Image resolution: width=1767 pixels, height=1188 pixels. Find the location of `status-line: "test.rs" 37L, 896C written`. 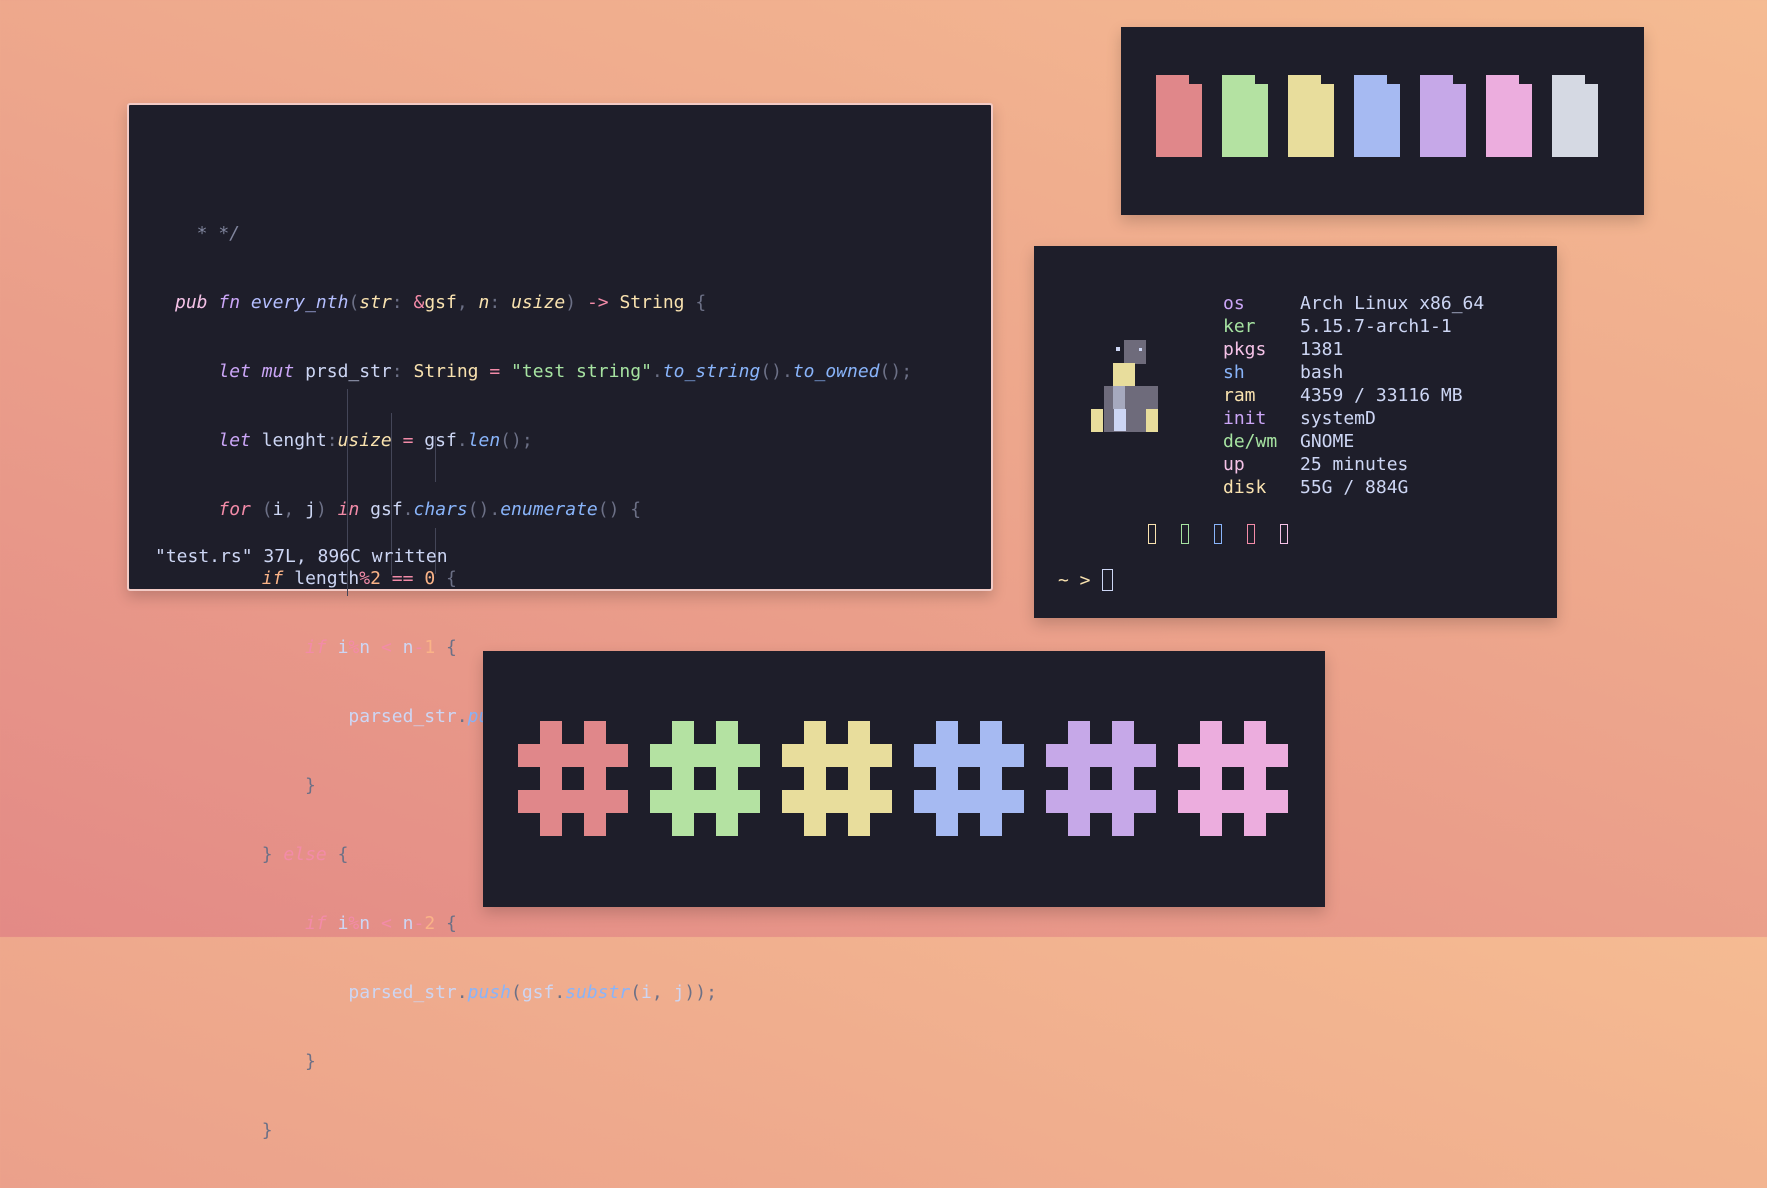

status-line: "test.rs" 37L, 896C written is located at coordinates (301, 556).